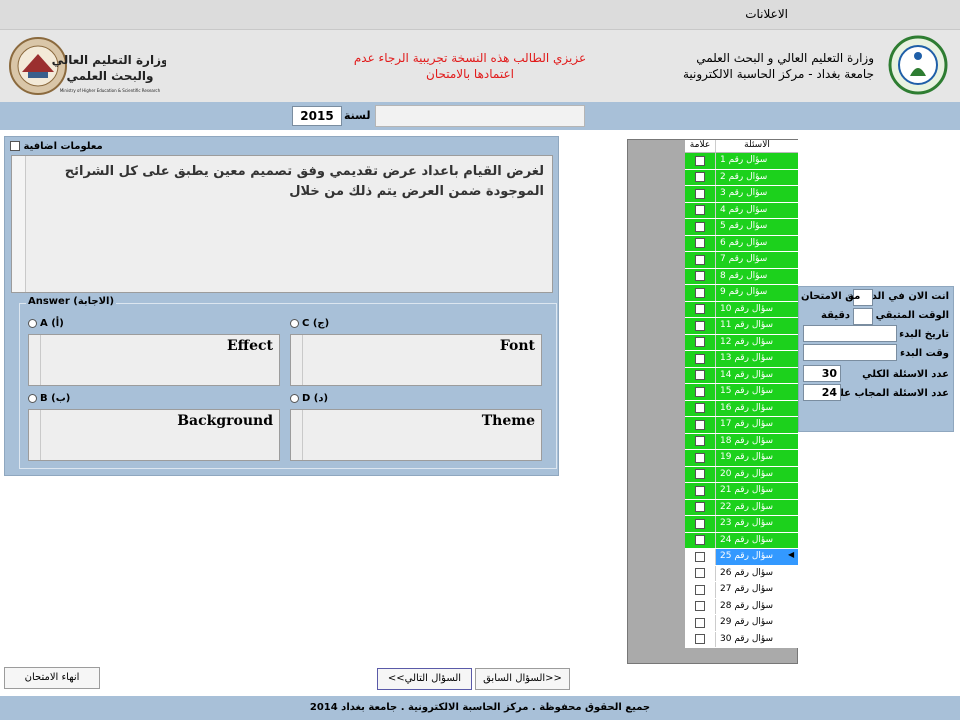  Describe the element at coordinates (309, 323) in the screenshot. I see `option-c-radio: C (ج)` at that location.